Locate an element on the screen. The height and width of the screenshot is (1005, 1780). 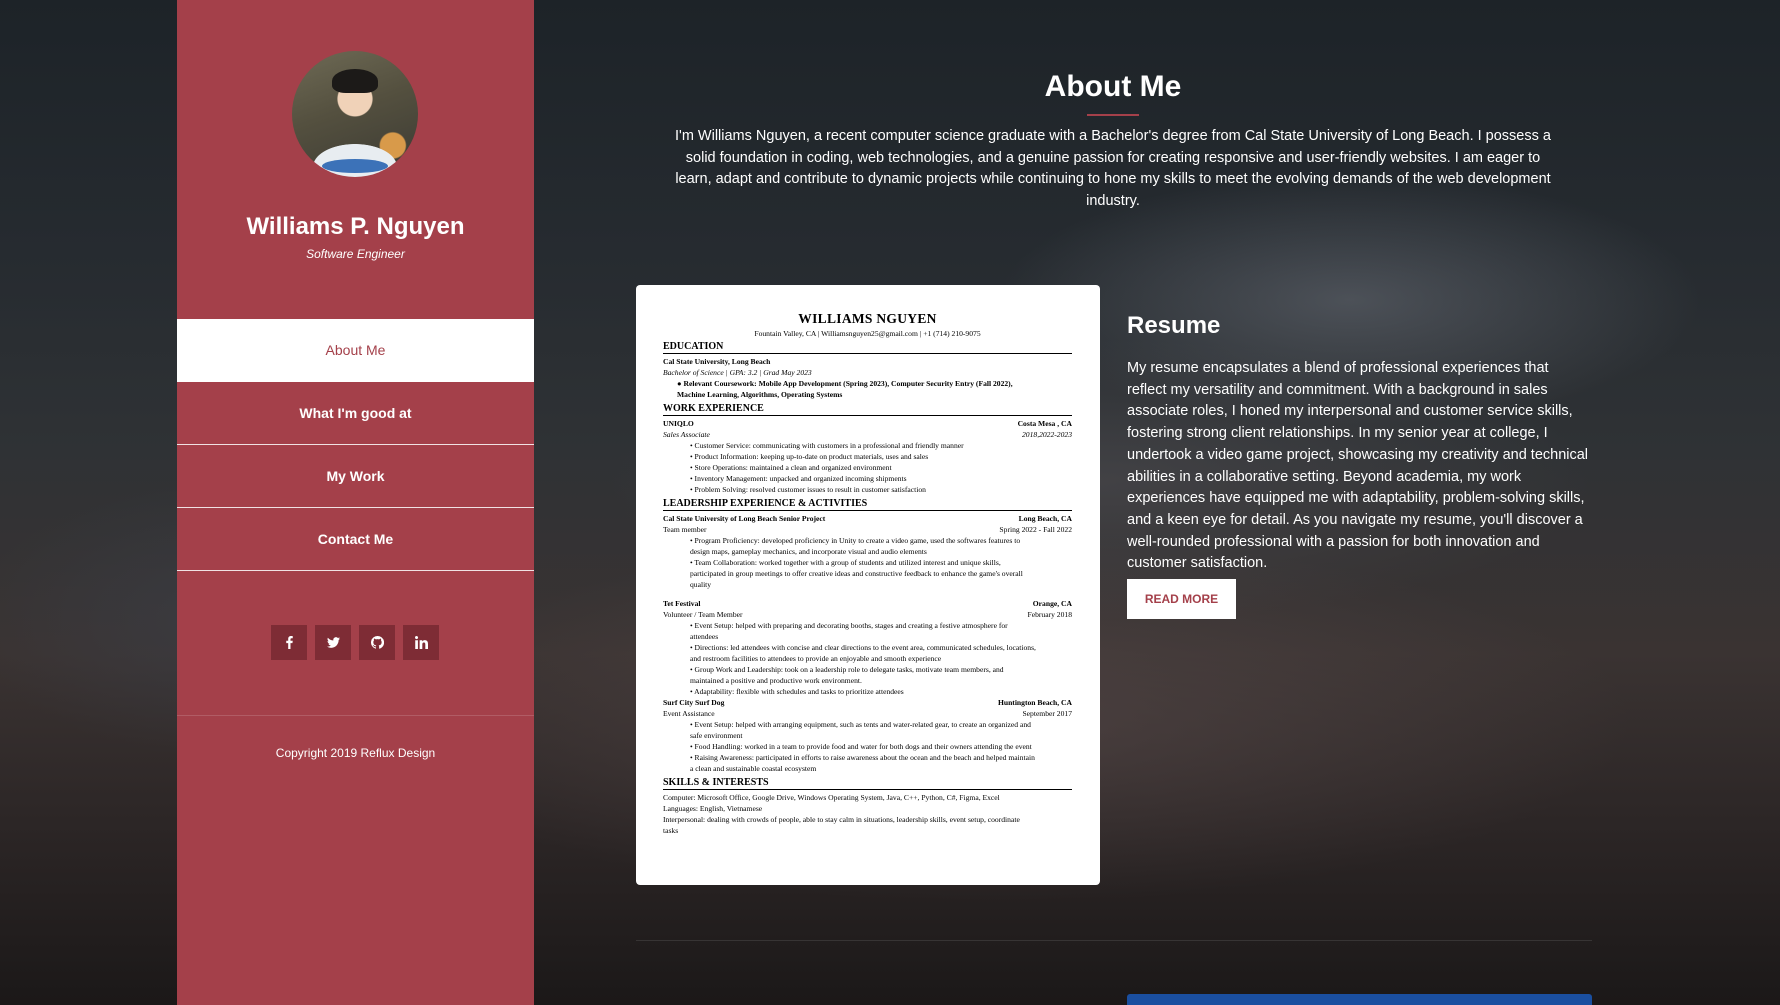
sidebar-divider is located at coordinates (355, 715).